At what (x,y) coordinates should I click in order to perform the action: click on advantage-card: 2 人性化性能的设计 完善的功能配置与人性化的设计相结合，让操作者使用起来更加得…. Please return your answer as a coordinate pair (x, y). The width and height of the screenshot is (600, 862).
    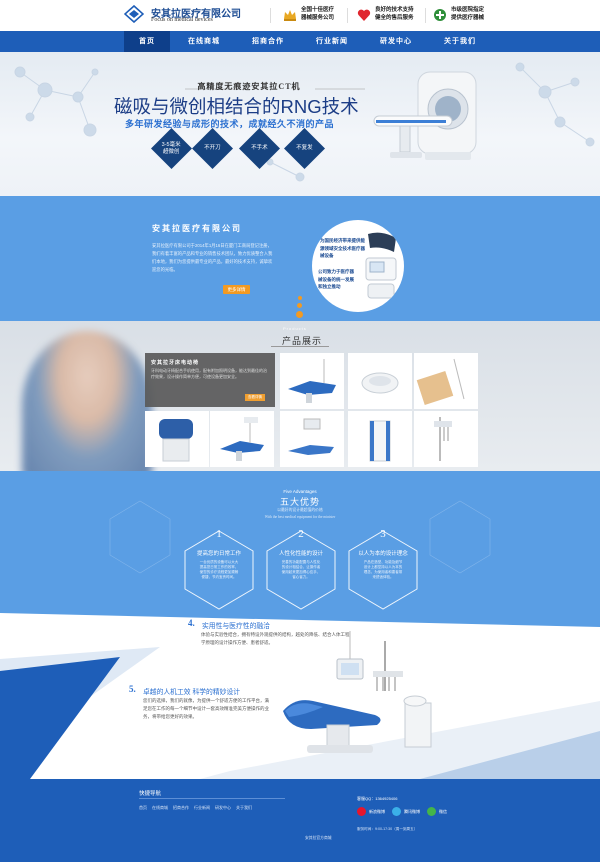
    Looking at the image, I should click on (301, 565).